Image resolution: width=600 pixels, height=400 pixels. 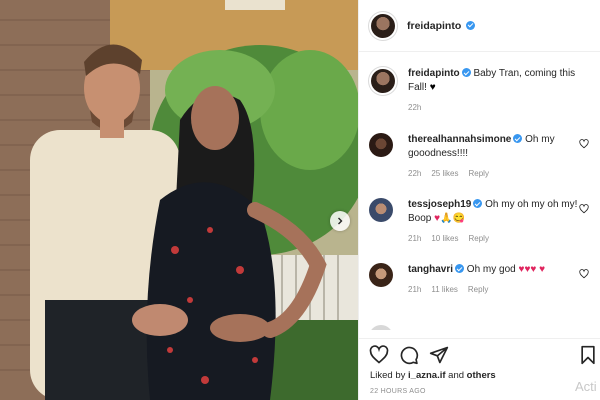 I want to click on liked-by-line: Liked by i_azna.if and others, so click(x=433, y=375).